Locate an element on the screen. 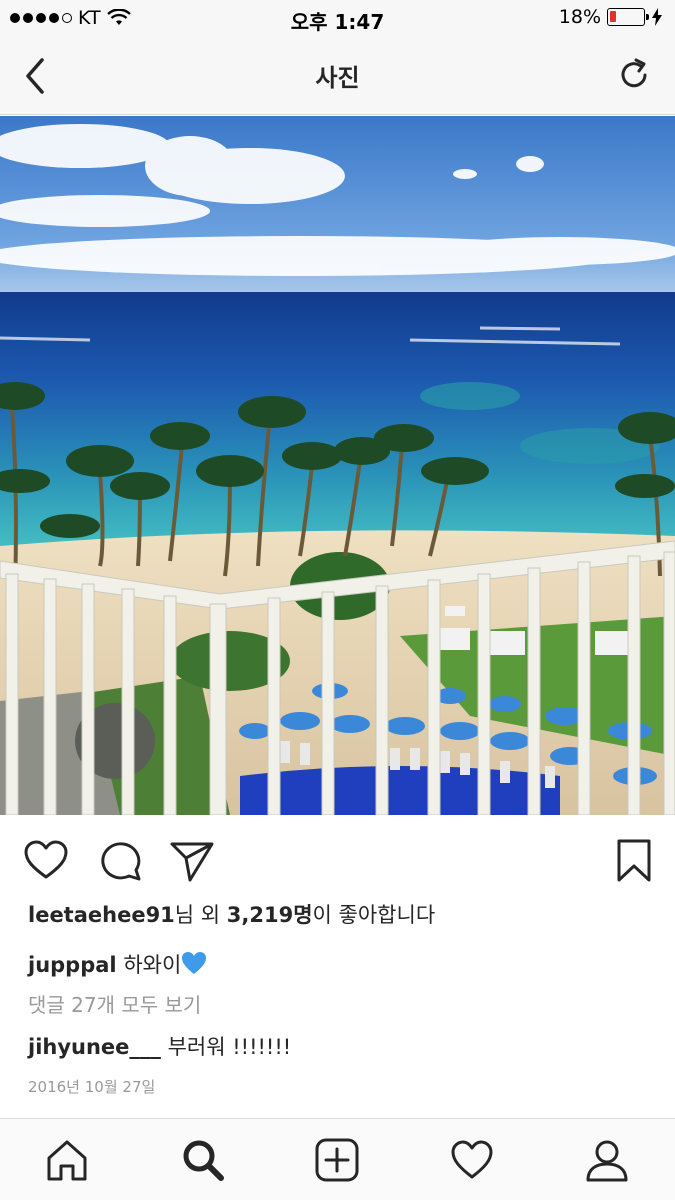  comment-text: 부러워 !!!!!!! is located at coordinates (229, 1047).